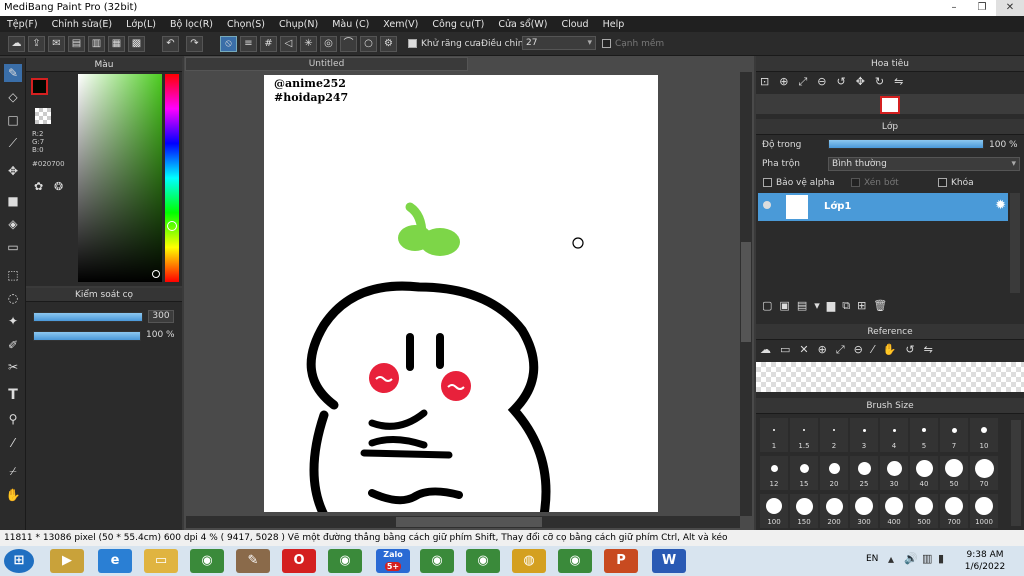 This screenshot has height=576, width=1024. What do you see at coordinates (883, 305) in the screenshot?
I see `delete-layer-icon: 🗑` at bounding box center [883, 305].